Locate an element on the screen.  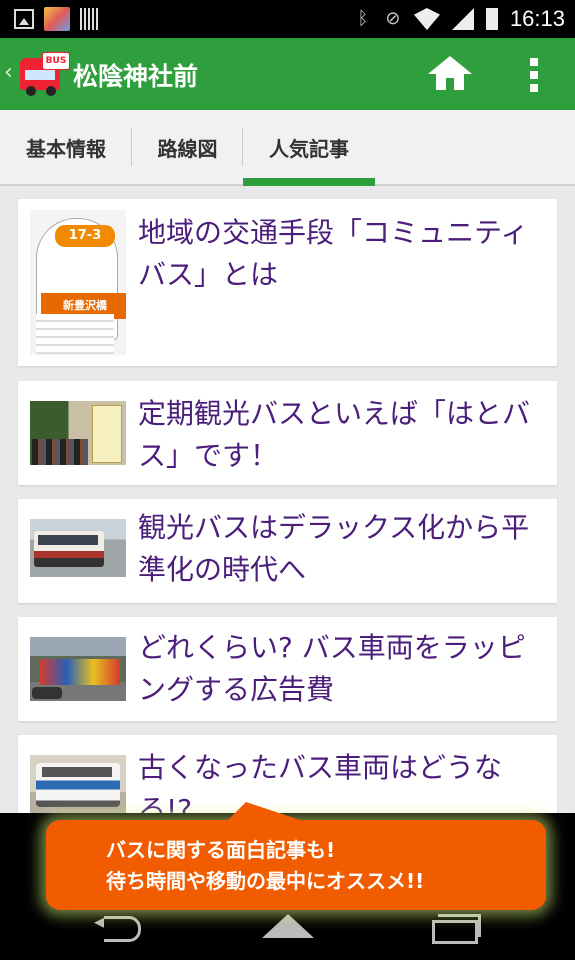
image-icon is located at coordinates (24, 19).